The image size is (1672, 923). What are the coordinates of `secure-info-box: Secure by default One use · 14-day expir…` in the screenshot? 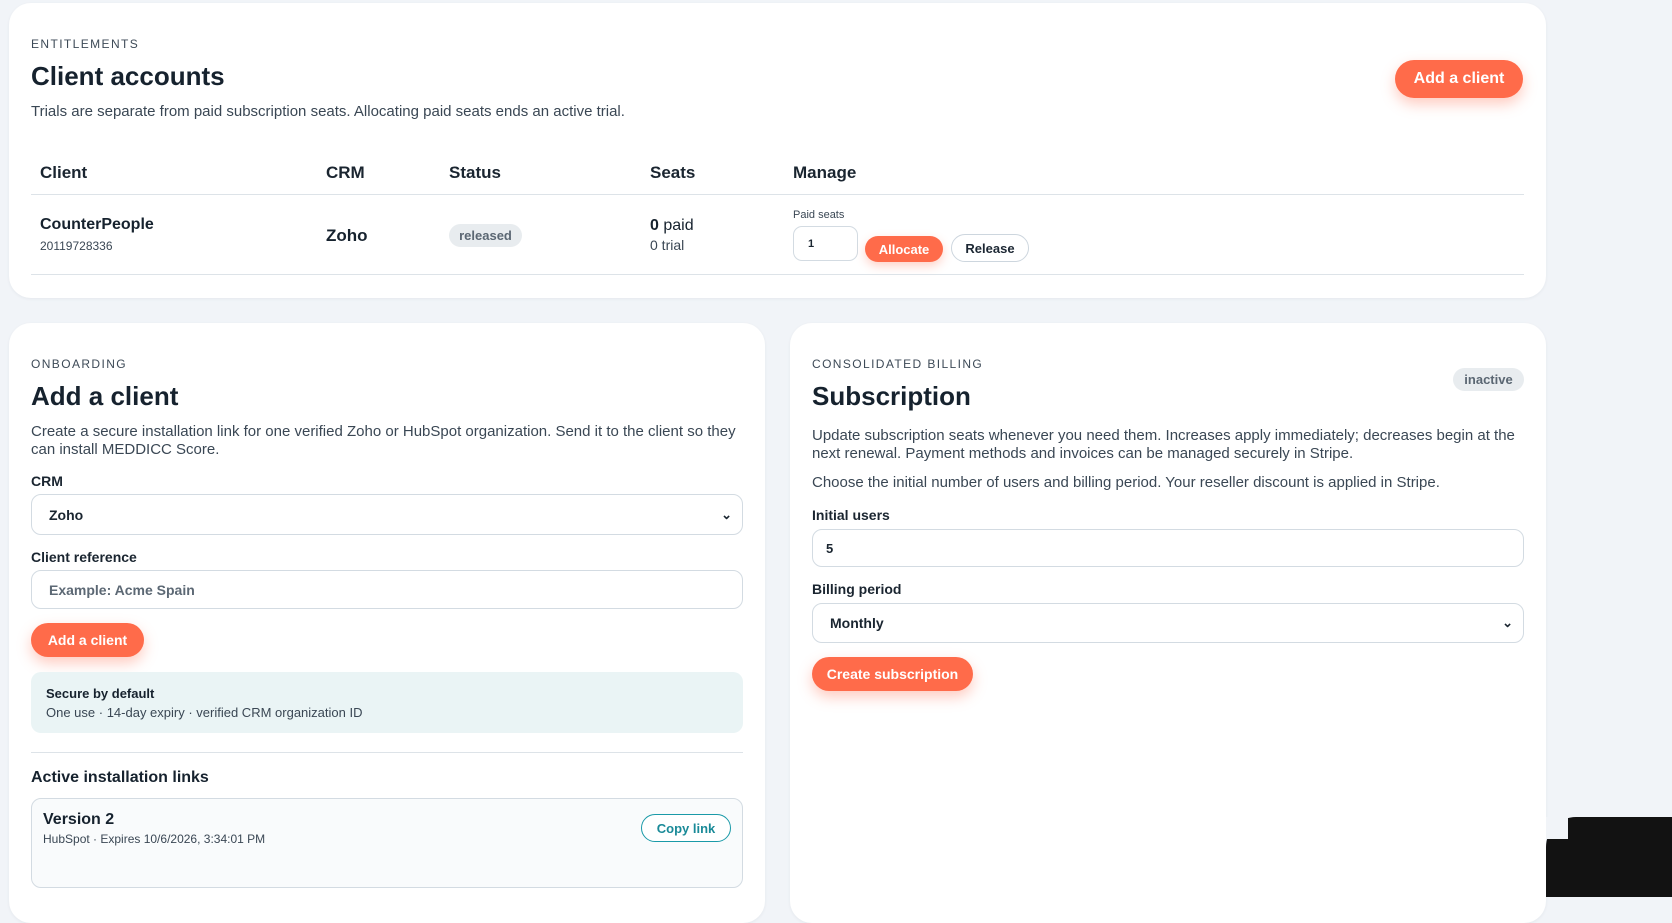 It's located at (387, 702).